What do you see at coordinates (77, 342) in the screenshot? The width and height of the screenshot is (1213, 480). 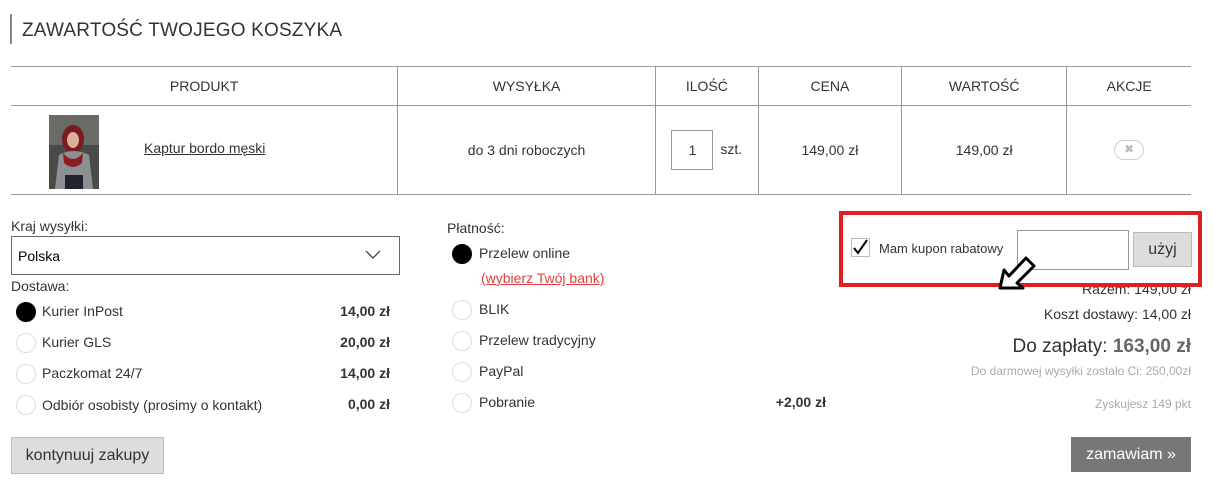 I see `delivery-option-gls: Kurier GLS` at bounding box center [77, 342].